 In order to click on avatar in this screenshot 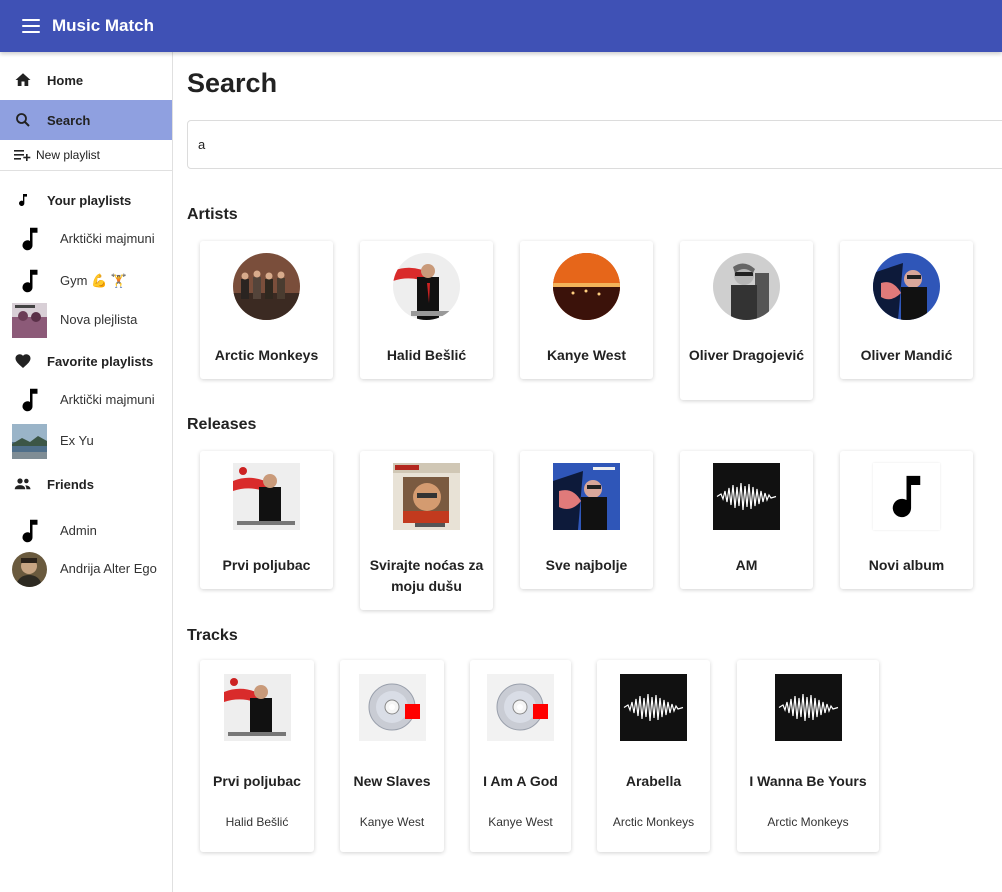, I will do `click(29, 569)`.